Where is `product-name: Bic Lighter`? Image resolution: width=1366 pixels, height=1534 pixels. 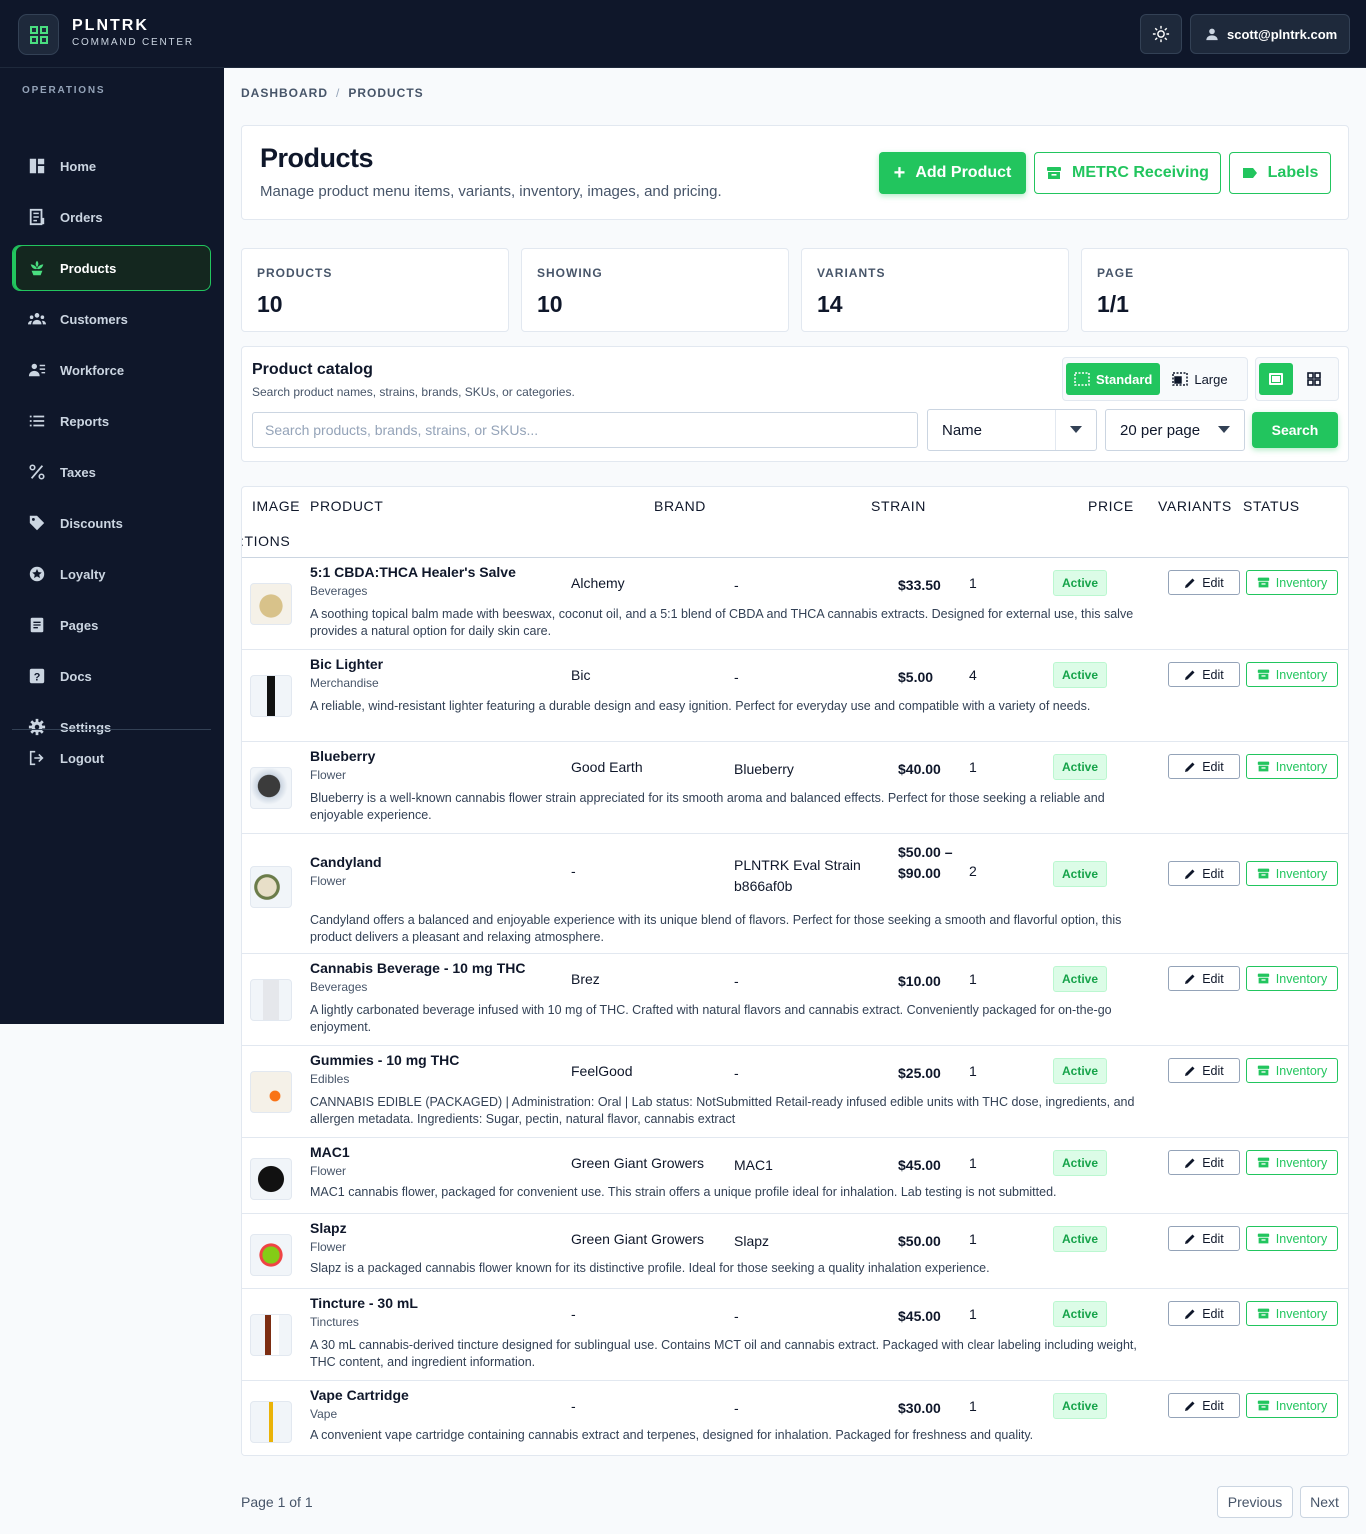 product-name: Bic Lighter is located at coordinates (346, 664).